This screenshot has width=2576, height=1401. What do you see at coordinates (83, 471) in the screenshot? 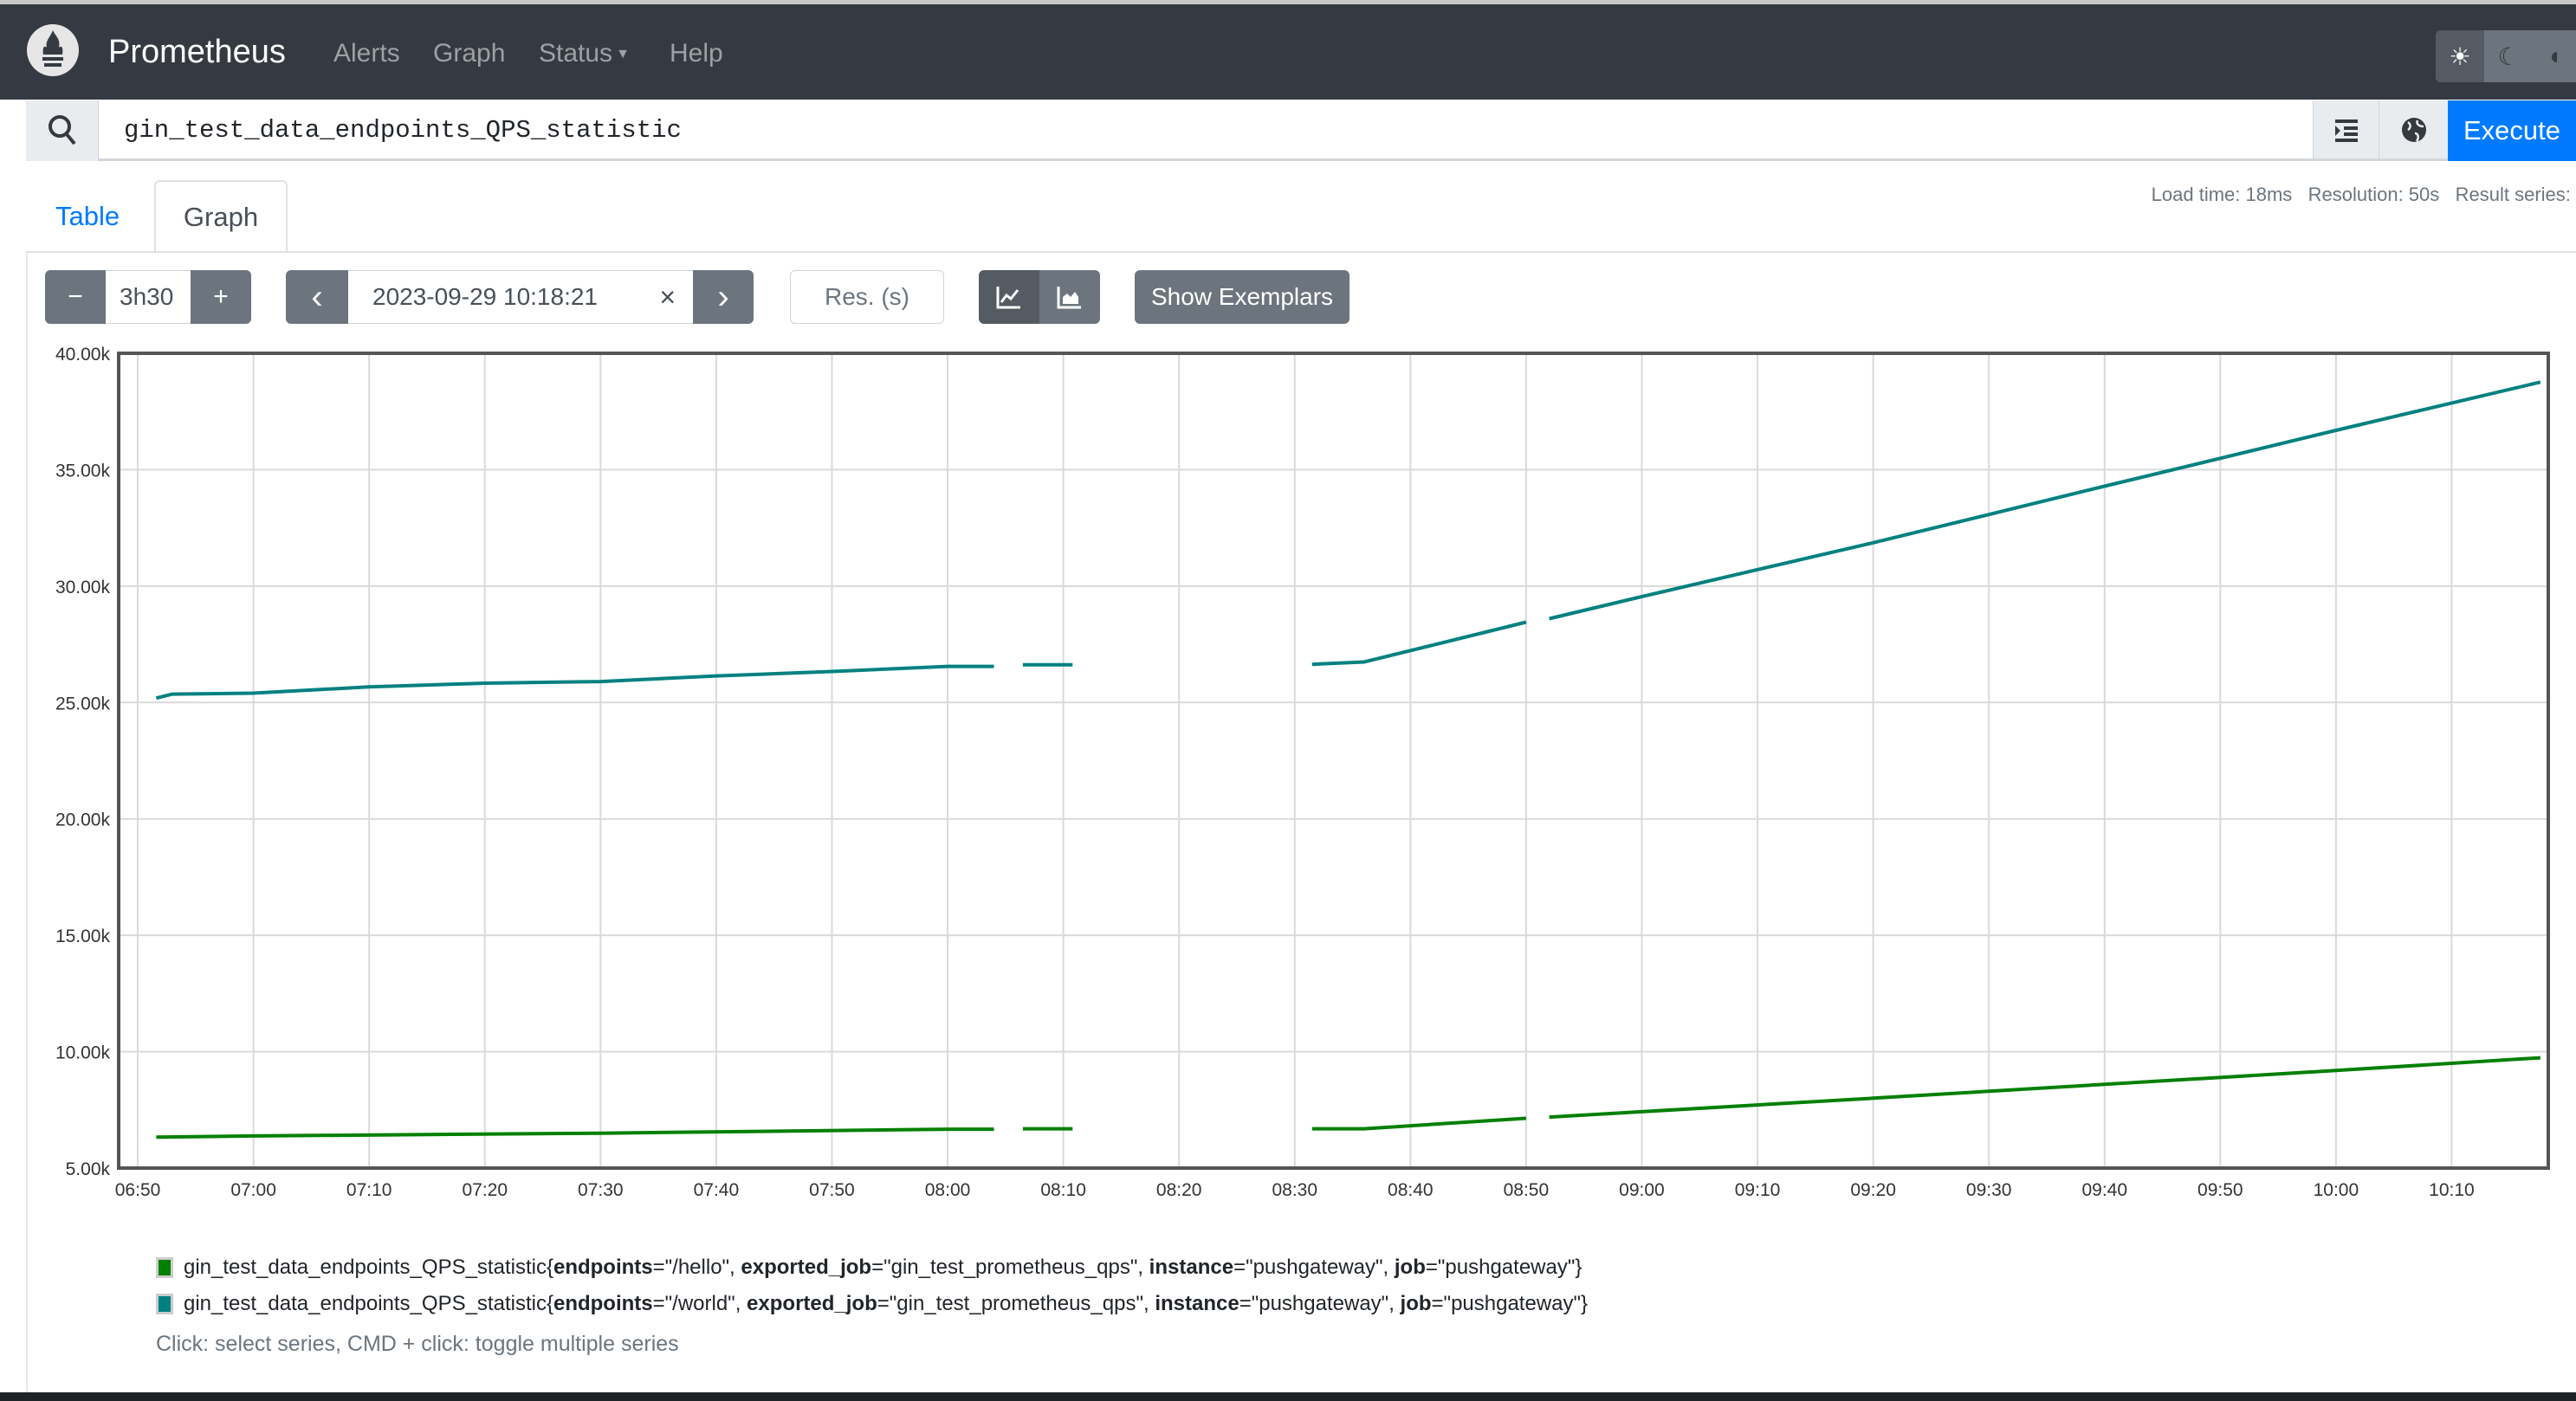
I see `y-tick-label: 35.00k` at bounding box center [83, 471].